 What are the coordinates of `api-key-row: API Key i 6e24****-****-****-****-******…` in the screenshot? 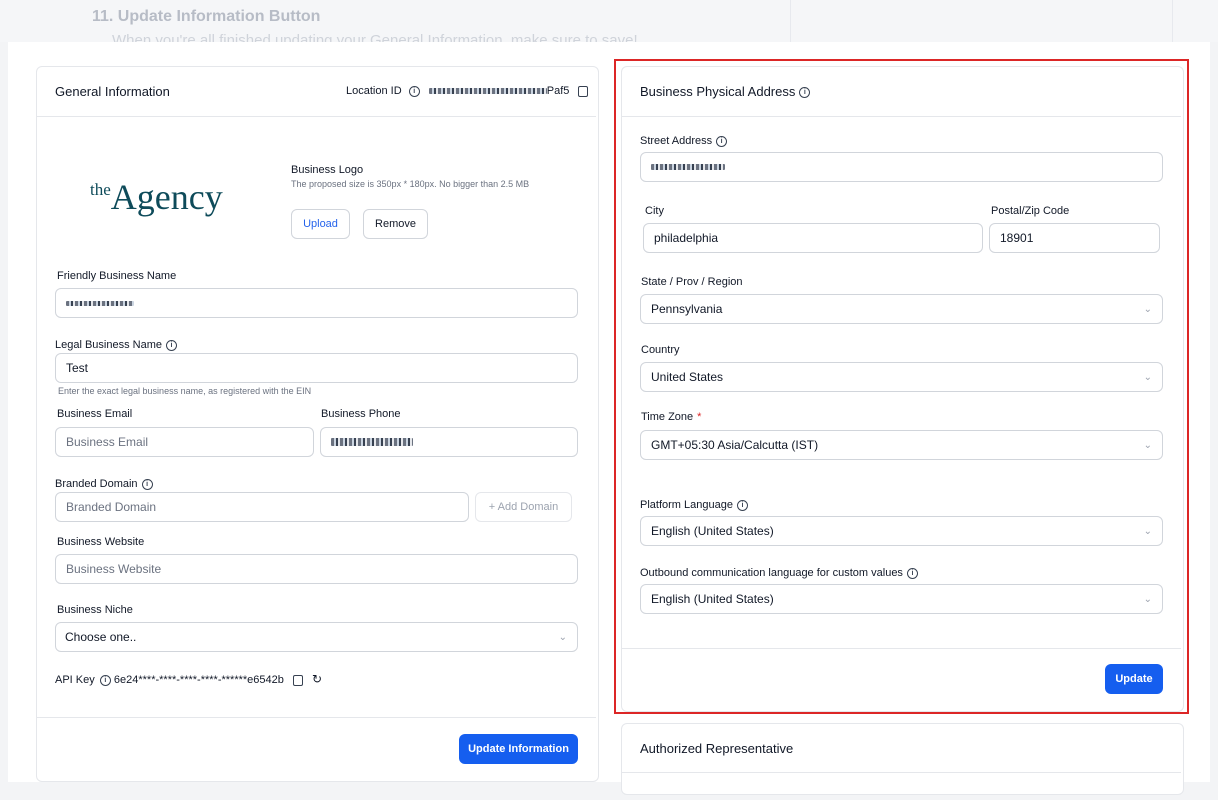 It's located at (188, 679).